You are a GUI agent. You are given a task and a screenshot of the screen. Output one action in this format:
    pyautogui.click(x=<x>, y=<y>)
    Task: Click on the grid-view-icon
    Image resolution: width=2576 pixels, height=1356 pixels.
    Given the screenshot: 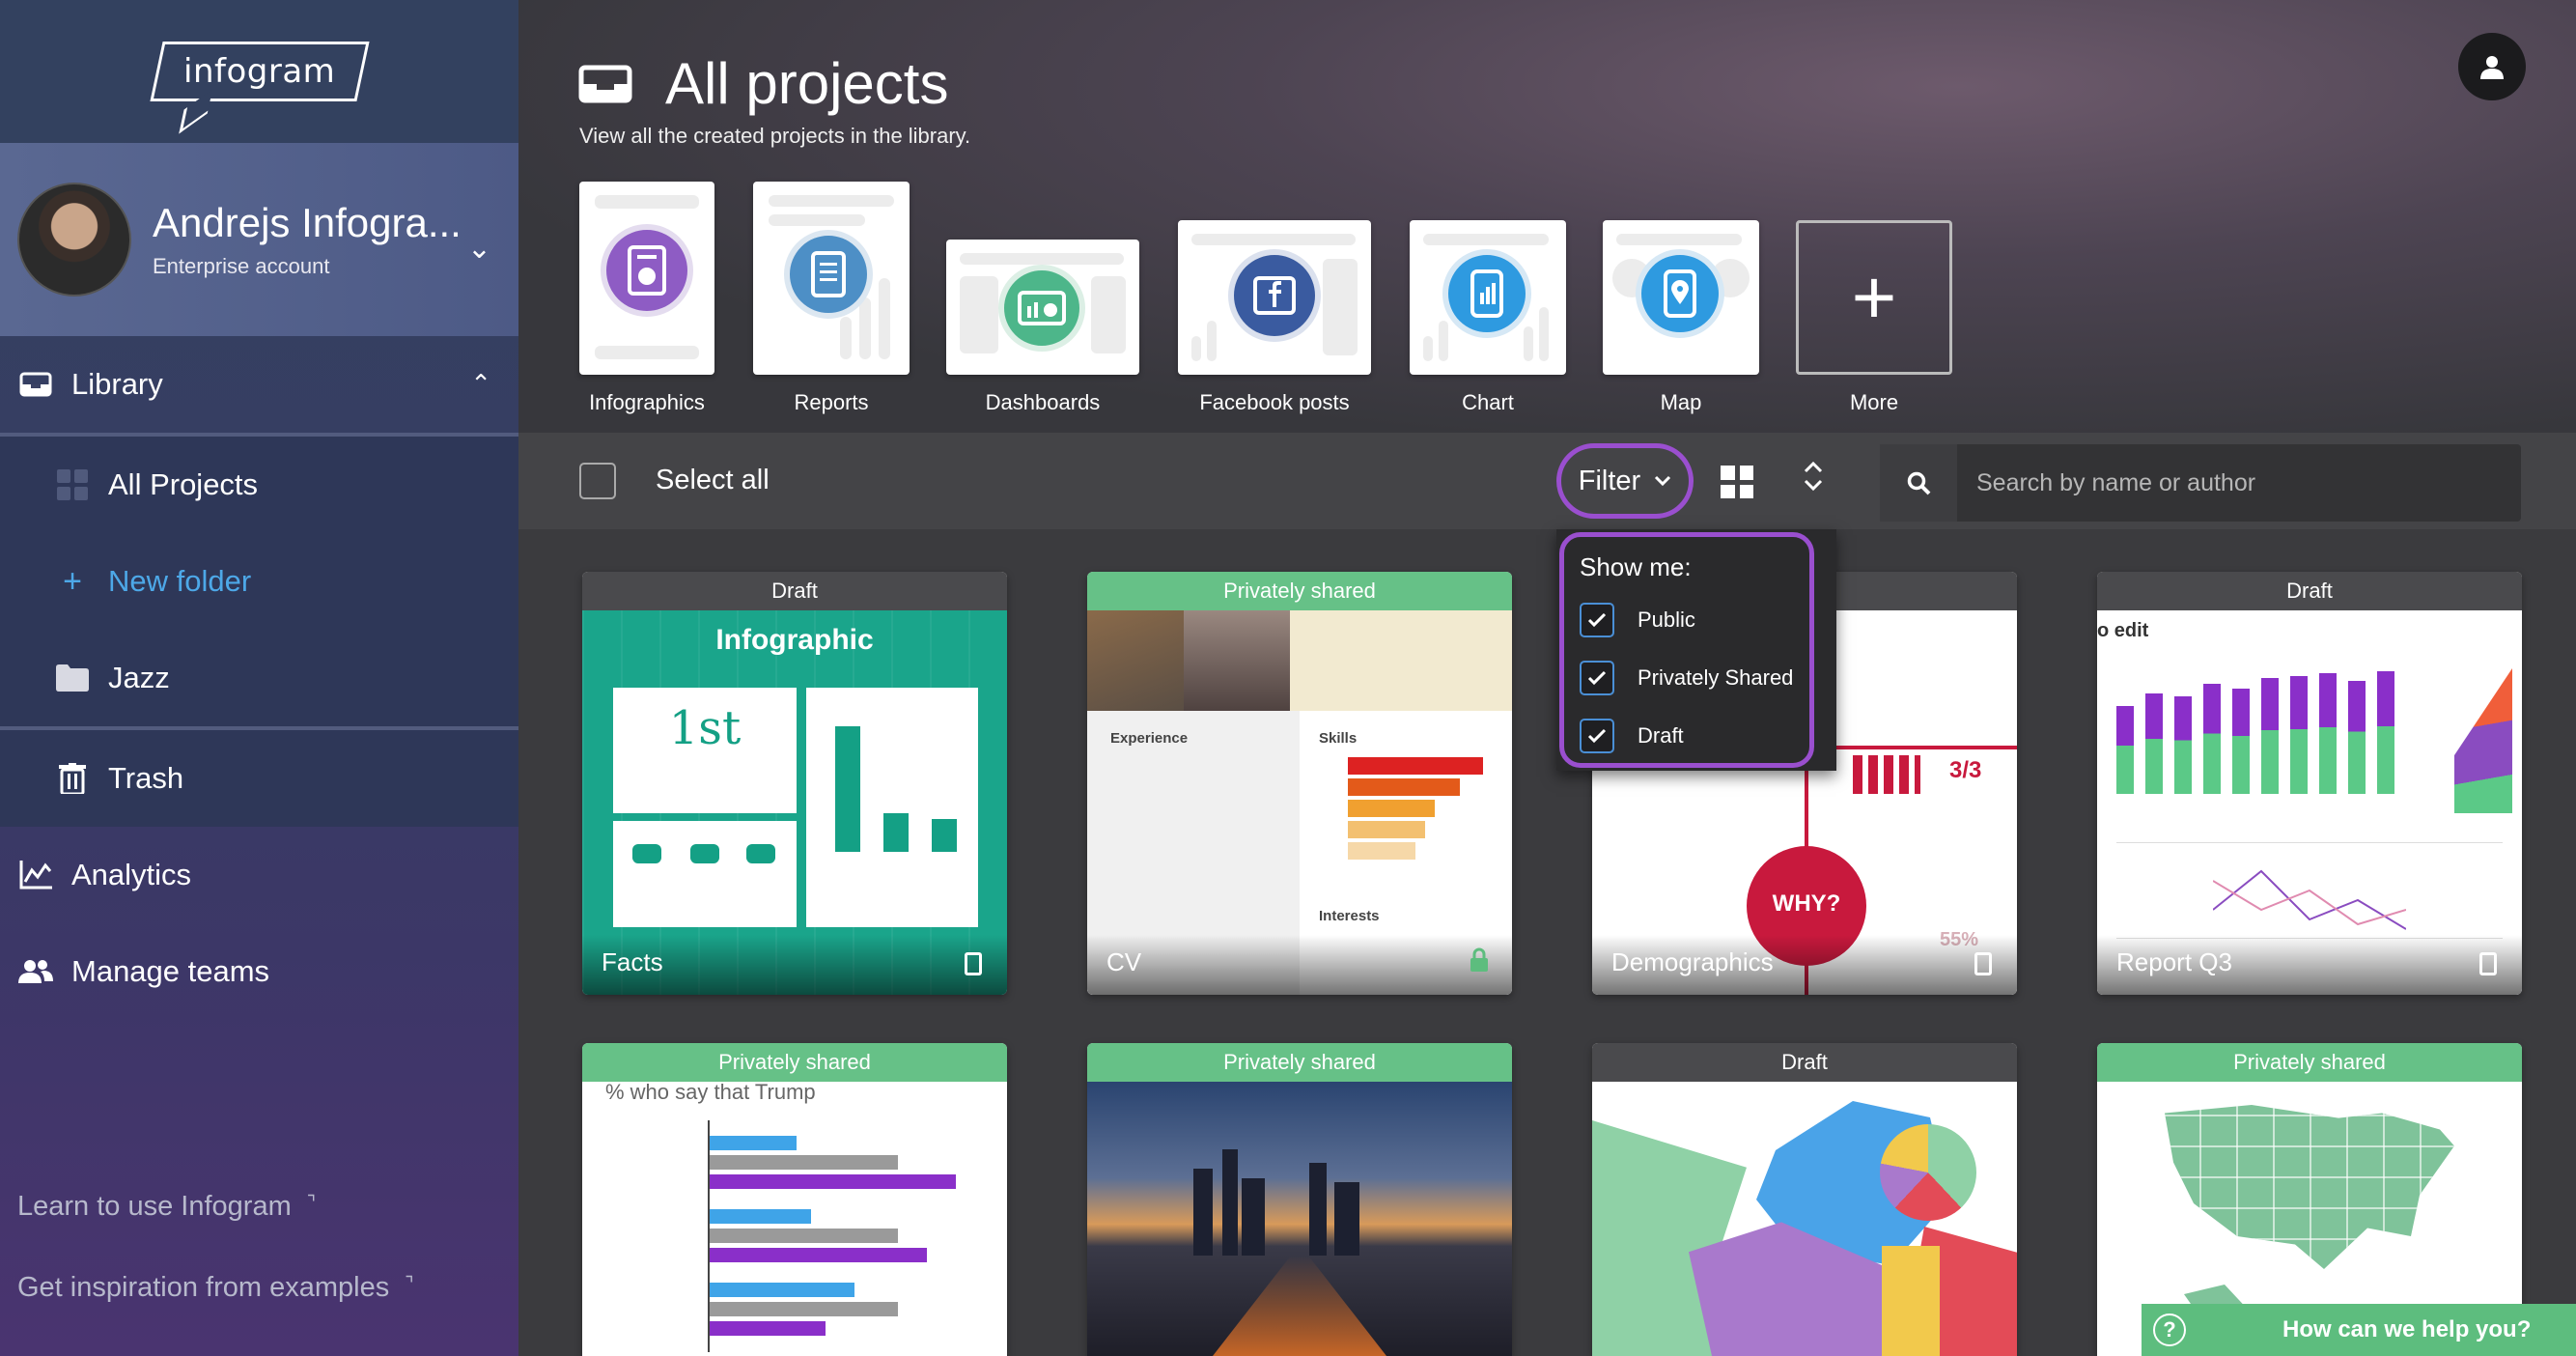 What is the action you would take?
    pyautogui.click(x=1737, y=482)
    